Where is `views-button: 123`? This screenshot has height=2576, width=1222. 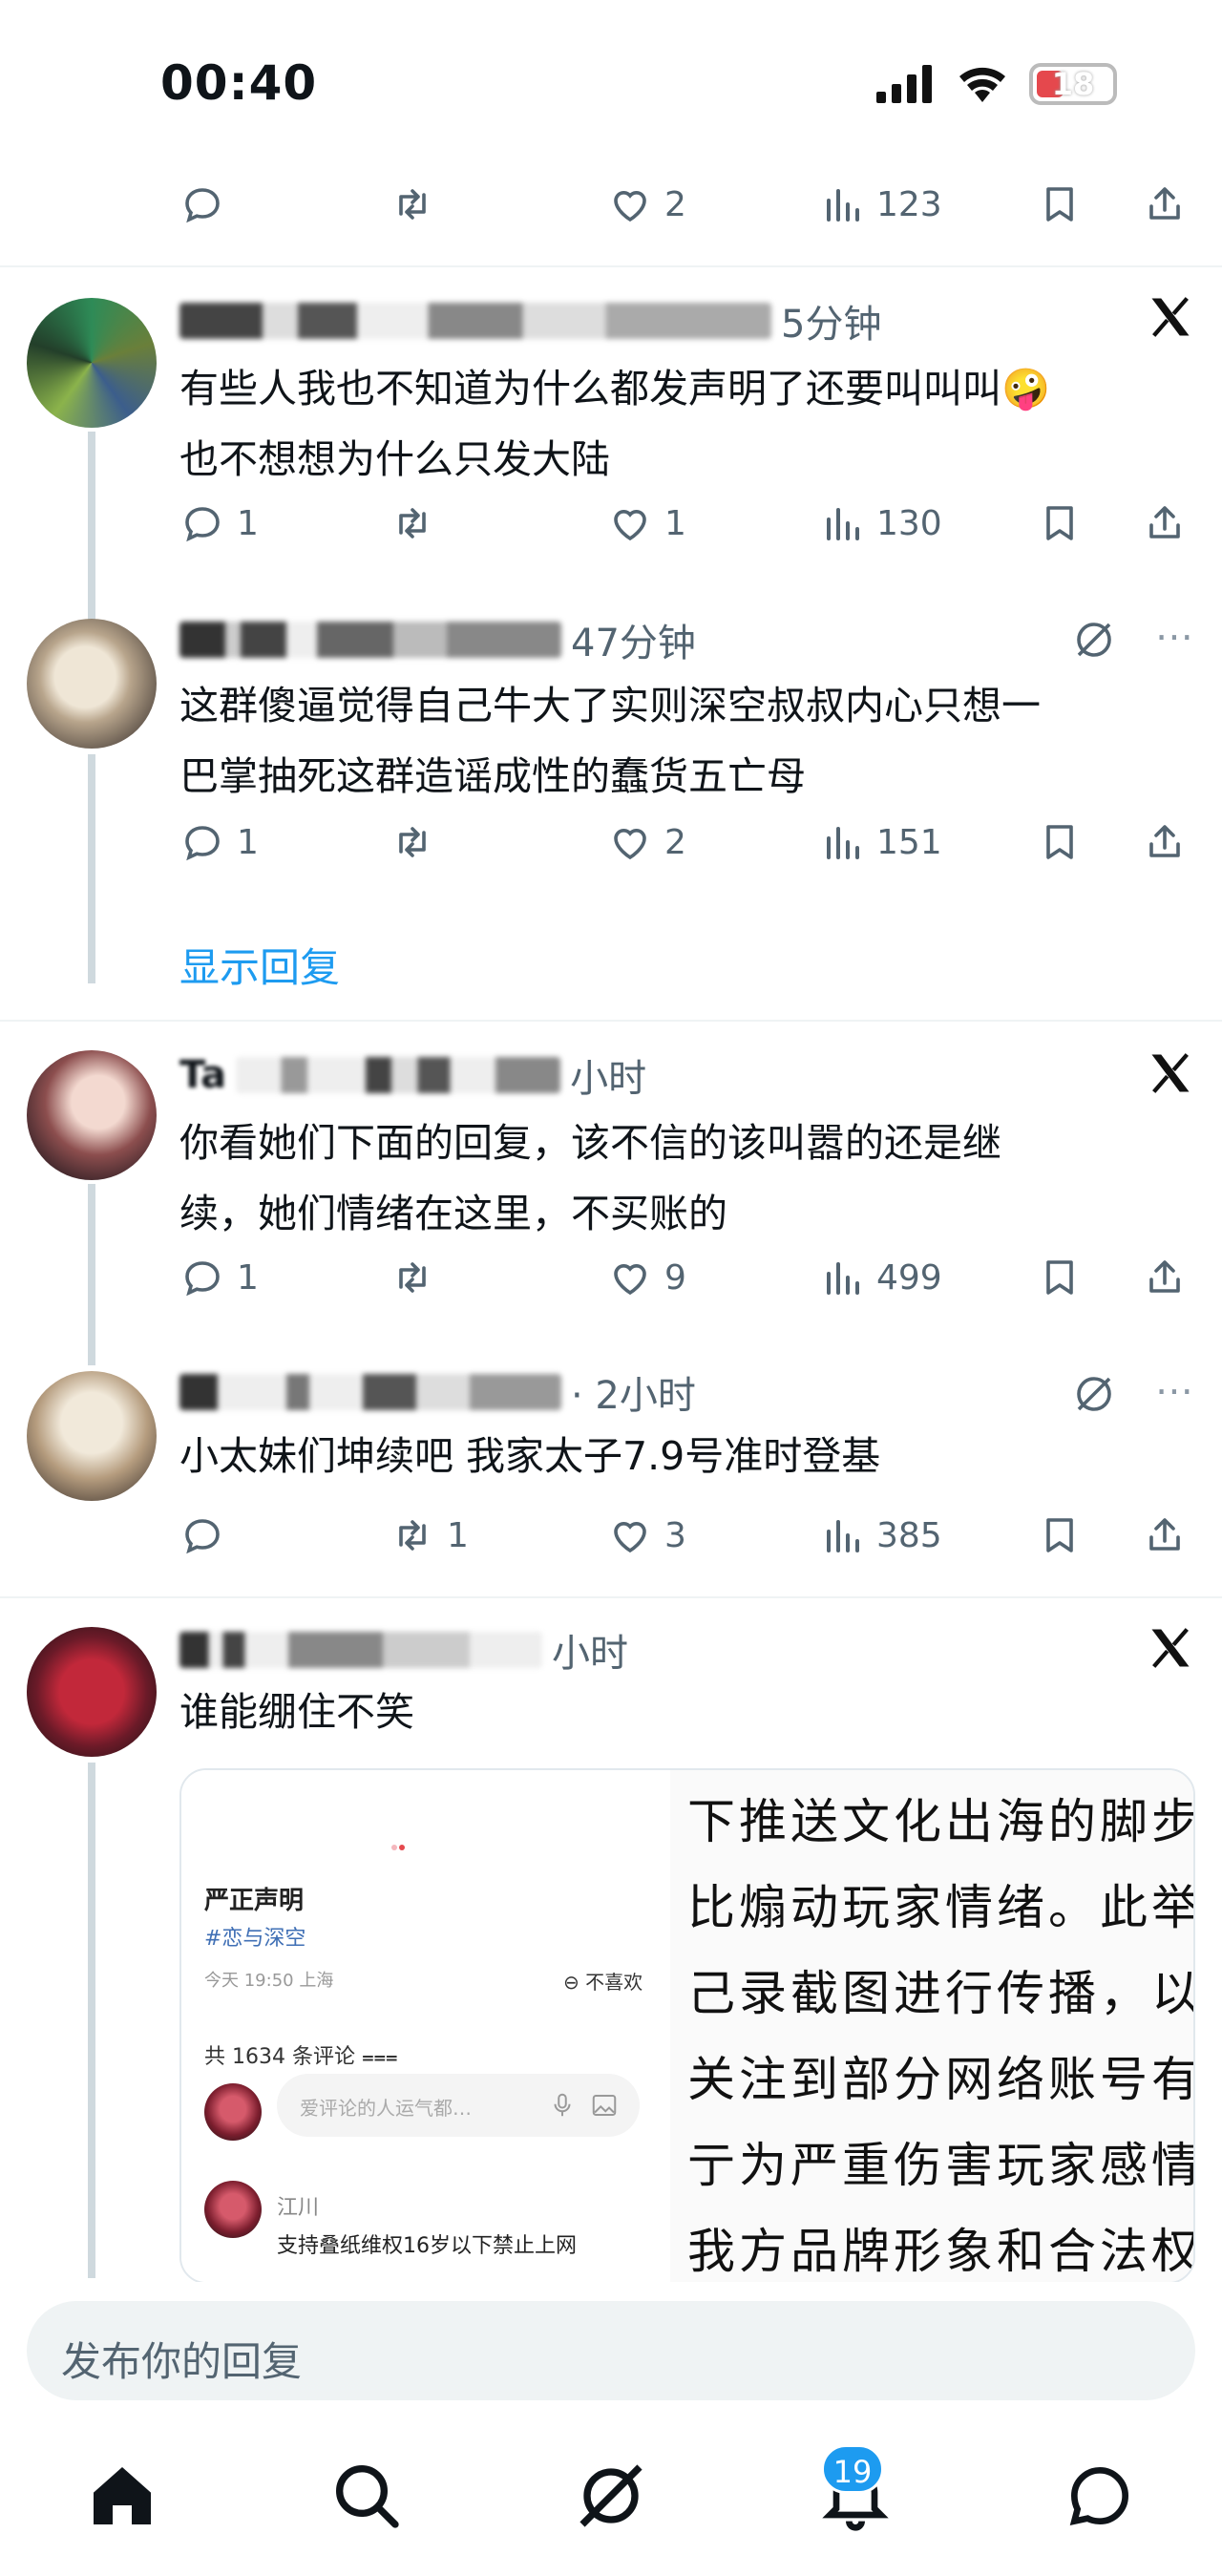
views-button: 123 is located at coordinates (881, 204).